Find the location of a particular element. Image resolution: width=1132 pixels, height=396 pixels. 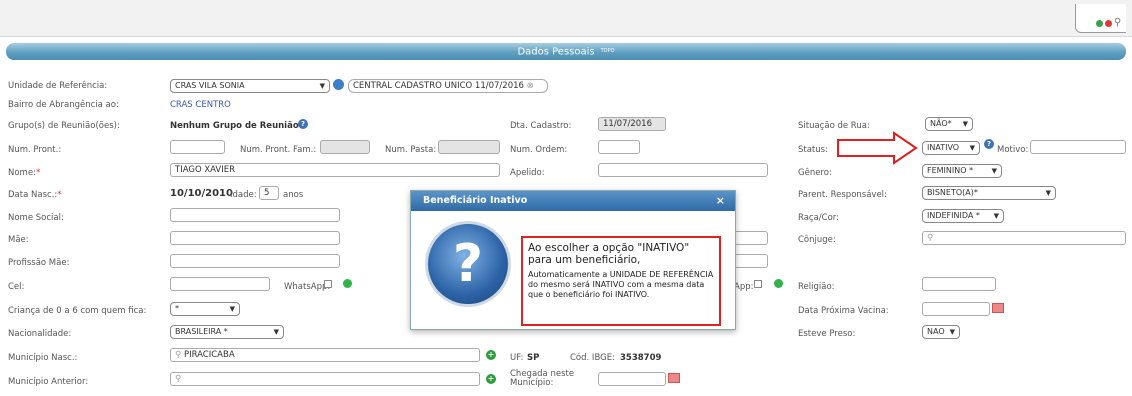

esteve-preso-label: Esteve Preso: is located at coordinates (827, 334).